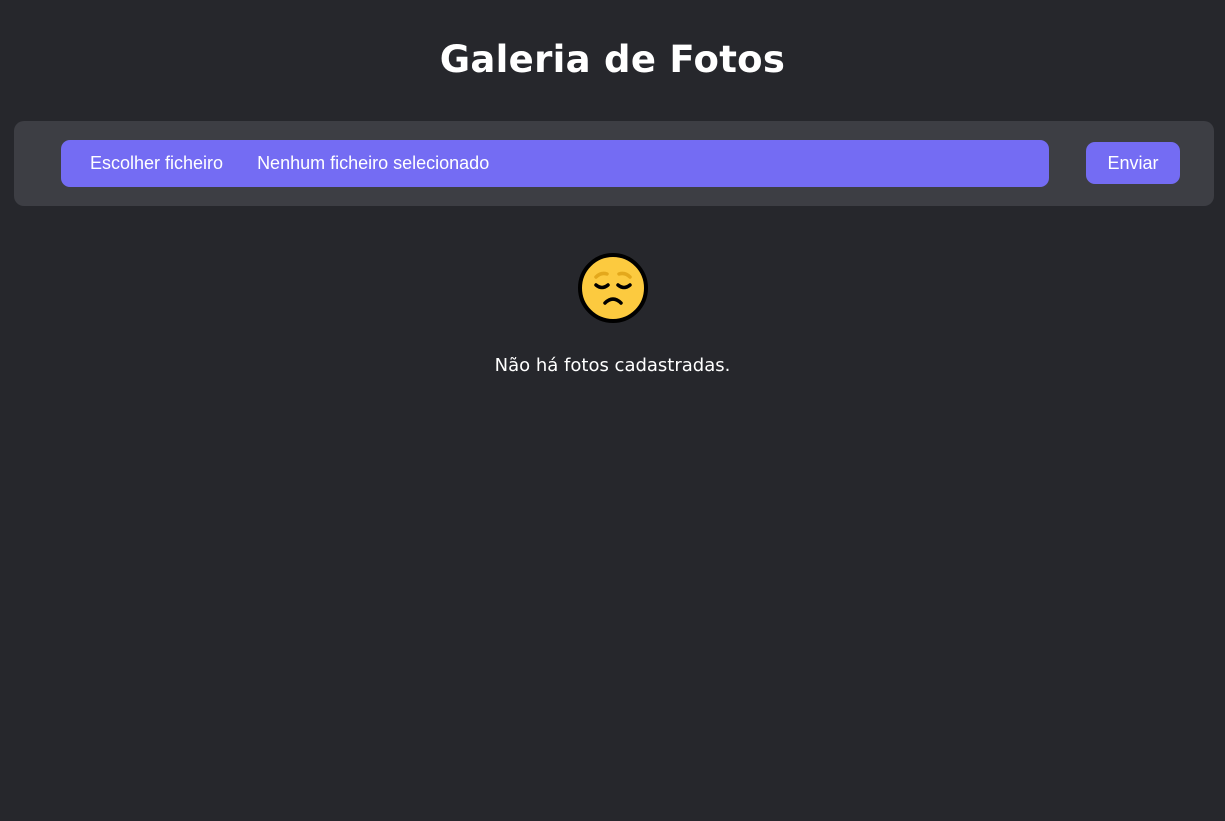  Describe the element at coordinates (1133, 163) in the screenshot. I see `send-button: Enviar` at that location.